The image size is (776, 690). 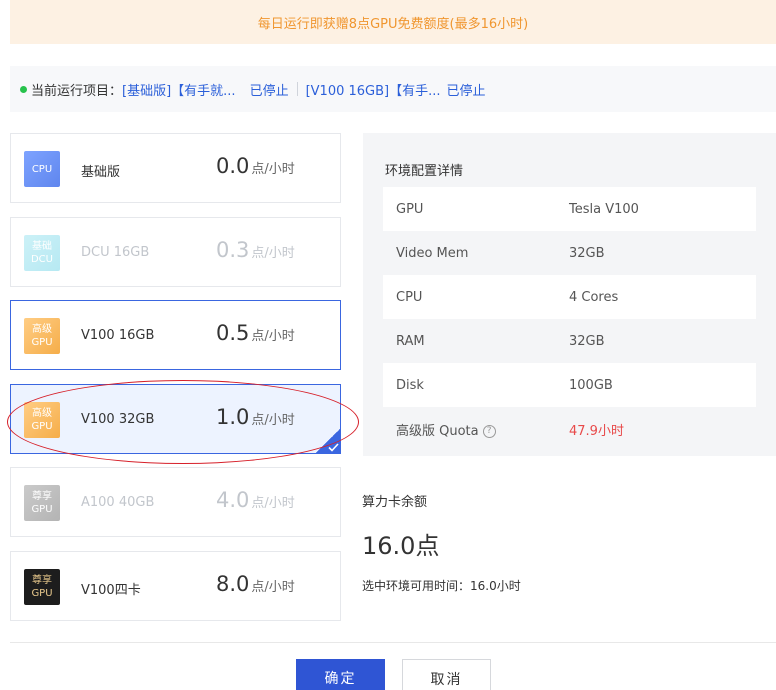 I want to click on env-card-name: V100 32GB, so click(x=118, y=419).